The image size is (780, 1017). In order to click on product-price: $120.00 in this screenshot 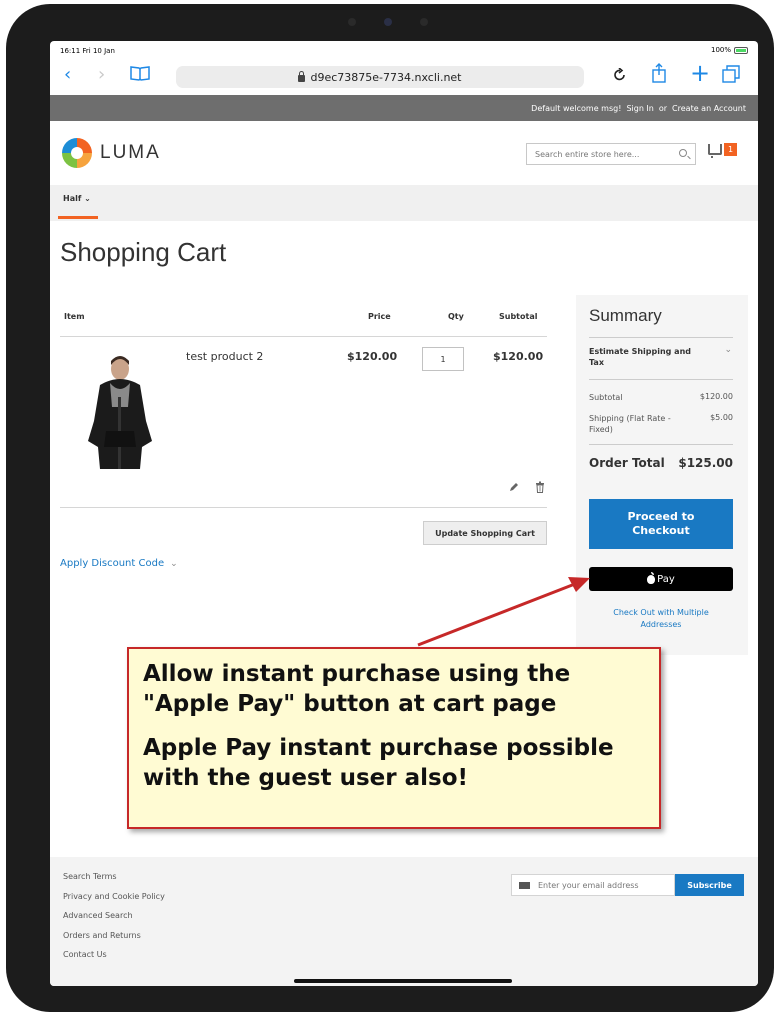, I will do `click(372, 356)`.